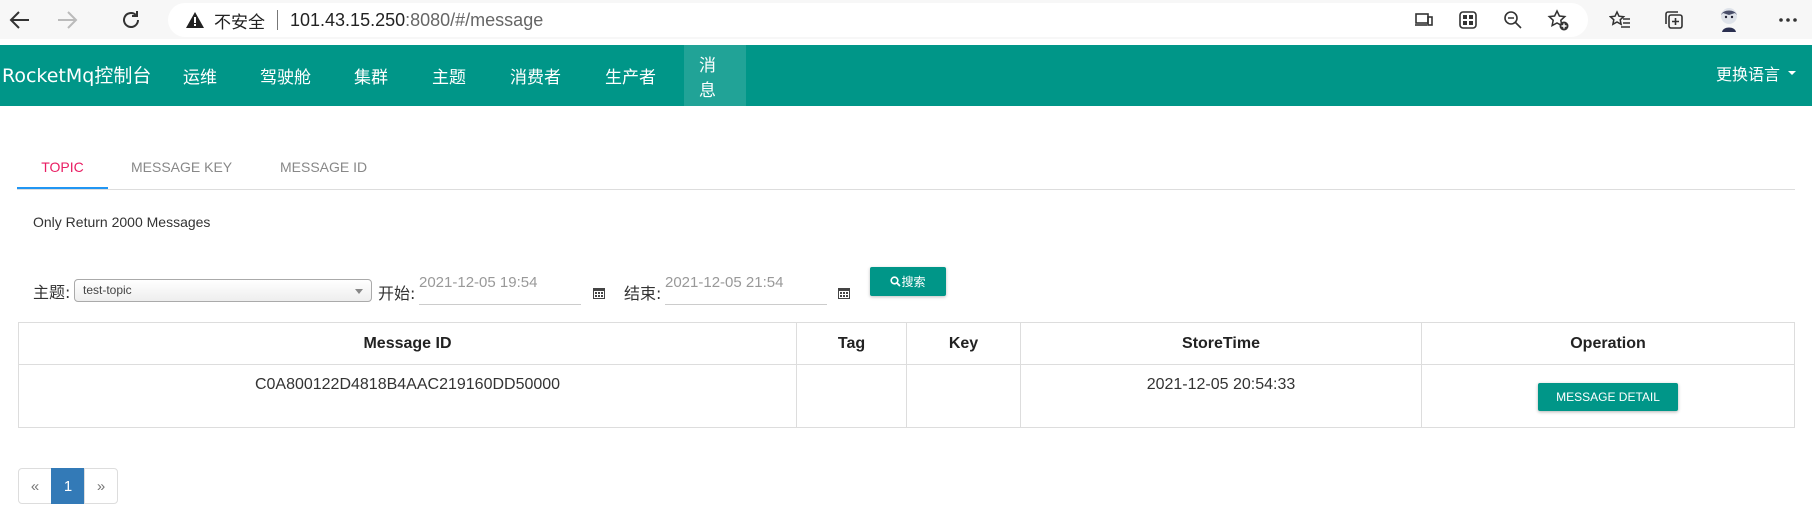  What do you see at coordinates (1558, 20) in the screenshot?
I see `add-favorite-icon` at bounding box center [1558, 20].